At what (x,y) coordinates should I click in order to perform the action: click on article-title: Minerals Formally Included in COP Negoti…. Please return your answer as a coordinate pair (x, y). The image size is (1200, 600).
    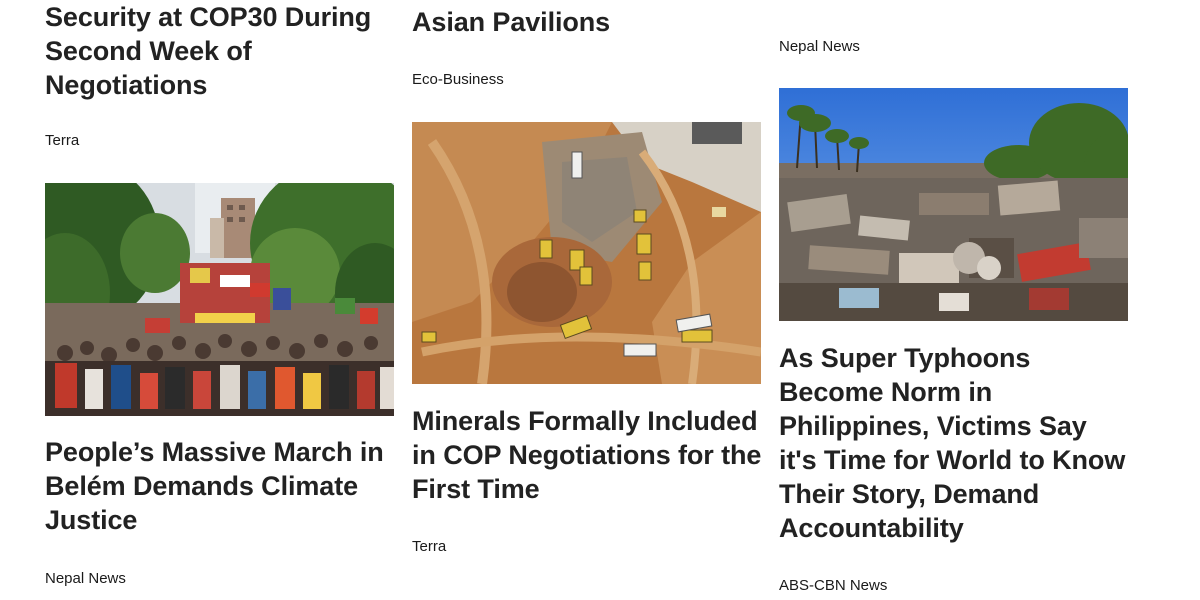
    Looking at the image, I should click on (588, 455).